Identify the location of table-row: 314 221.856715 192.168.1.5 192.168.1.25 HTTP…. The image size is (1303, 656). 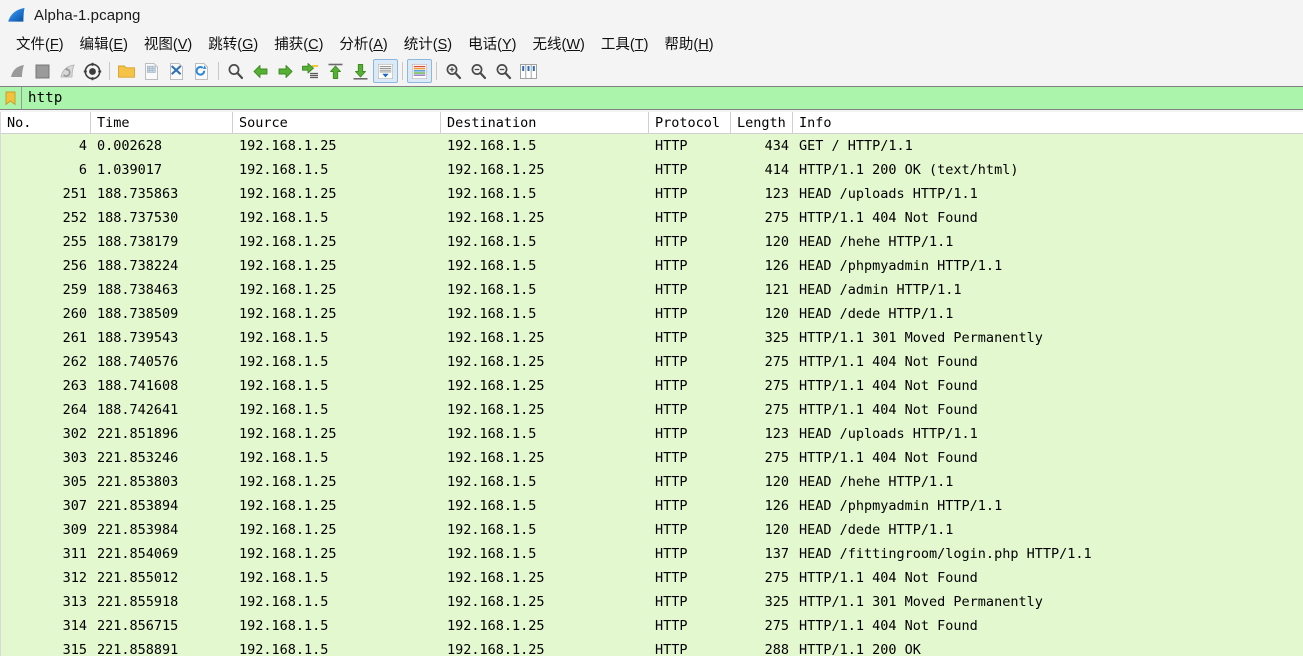
(652, 626).